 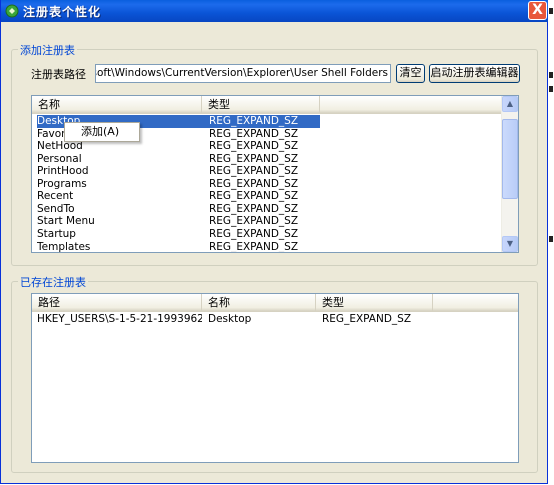 What do you see at coordinates (176, 221) in the screenshot?
I see `table-row: Start Menu REG_EXPAND_SZ` at bounding box center [176, 221].